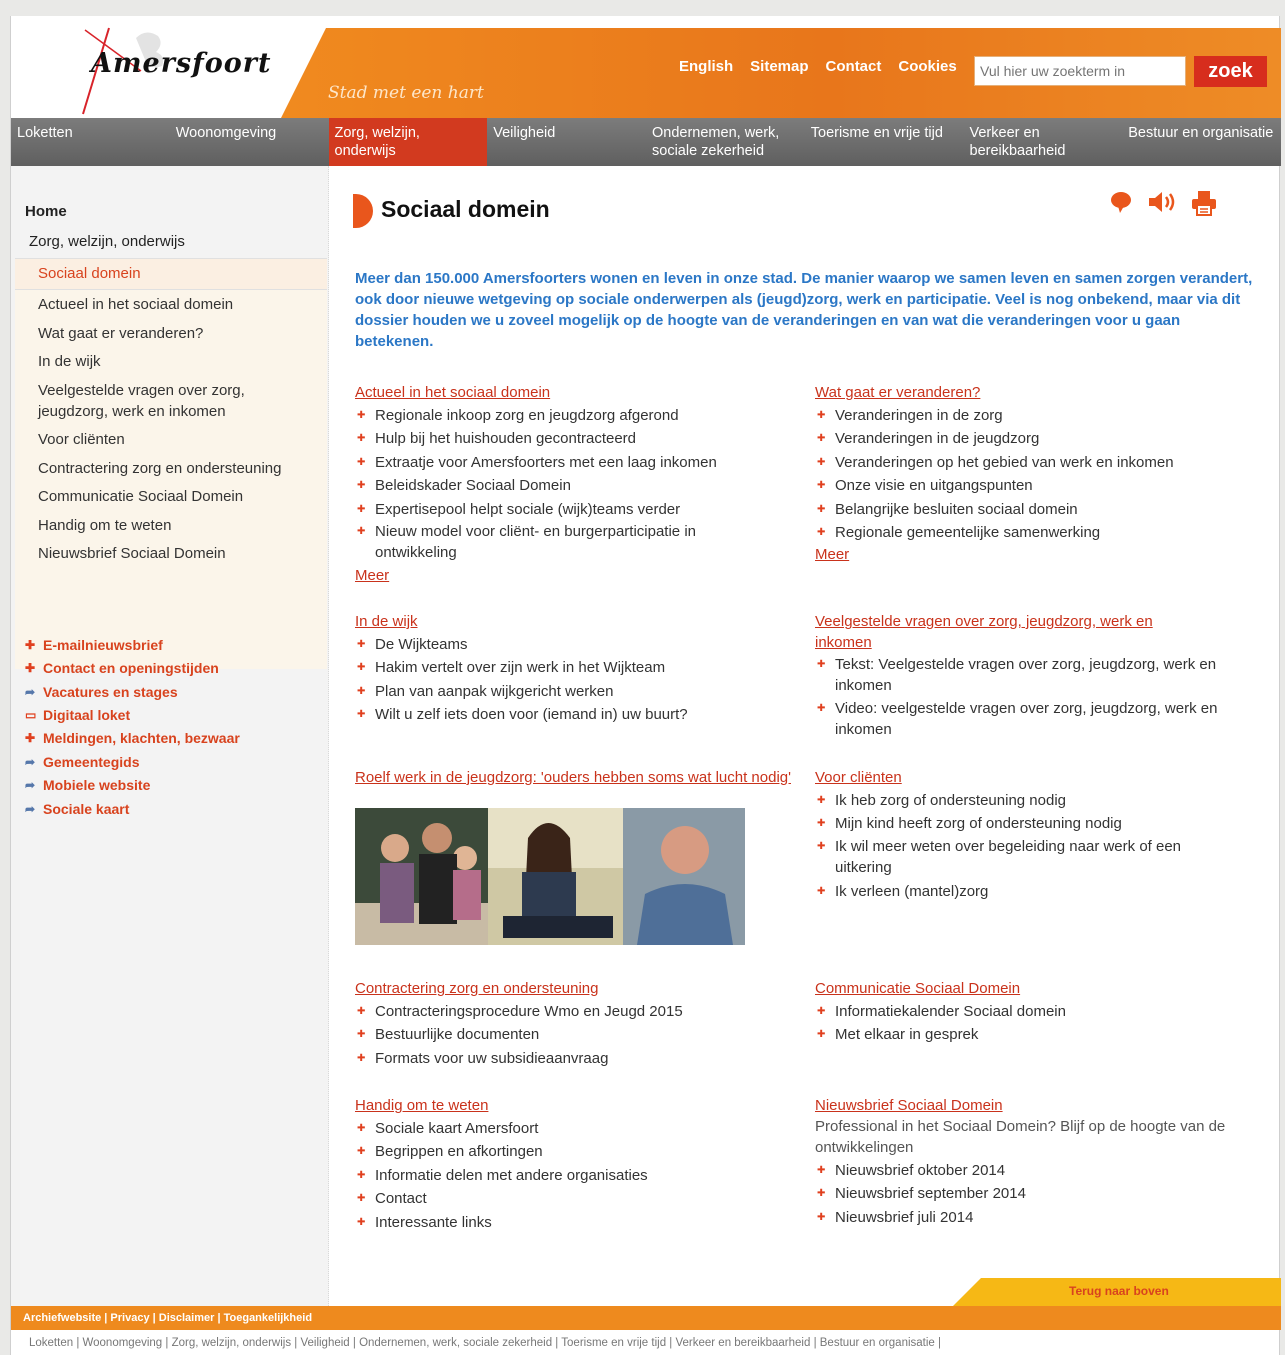 This screenshot has width=1285, height=1355. I want to click on sidebar-item-communicatie: Communicatie Sociaal Domein, so click(173, 496).